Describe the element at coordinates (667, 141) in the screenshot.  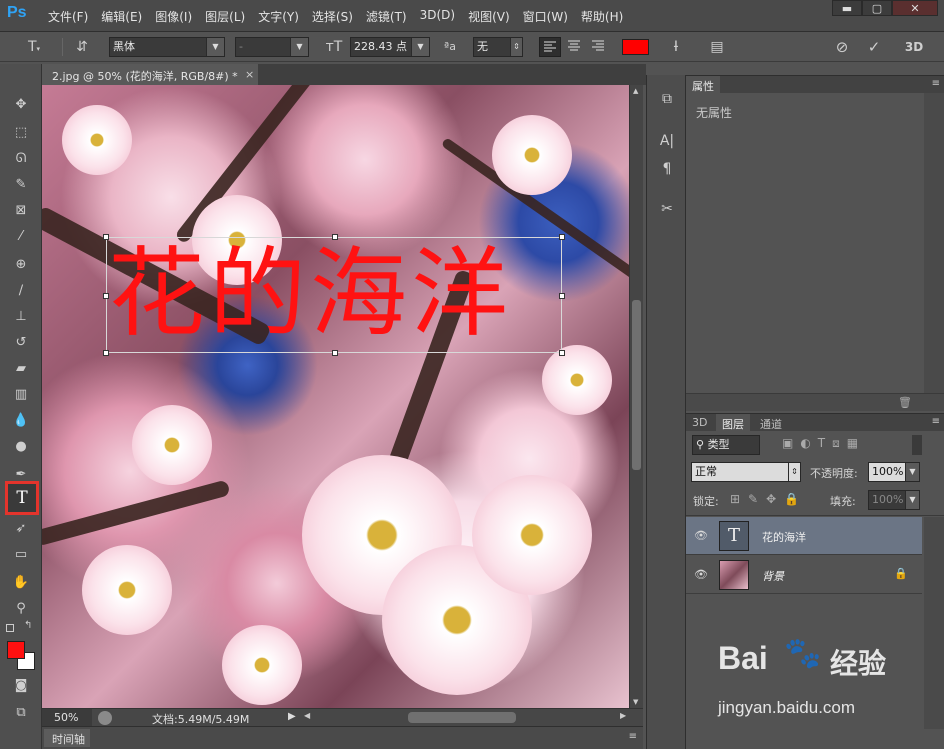
I see `character-panel-icon: A|` at that location.